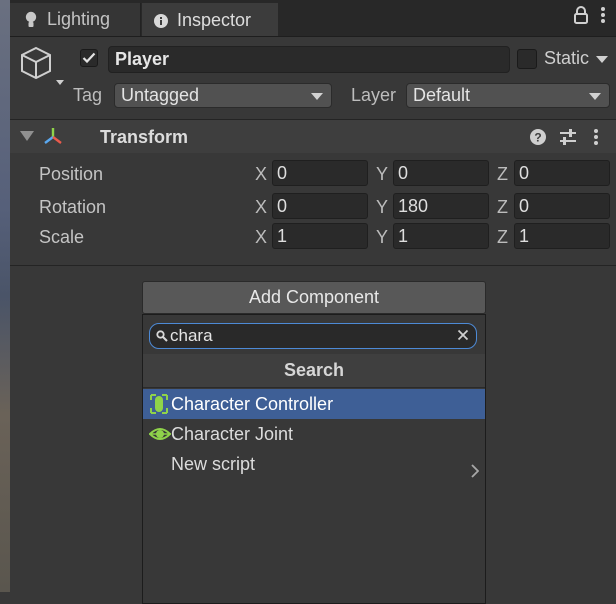  I want to click on rotation-y-field: 180, so click(441, 206).